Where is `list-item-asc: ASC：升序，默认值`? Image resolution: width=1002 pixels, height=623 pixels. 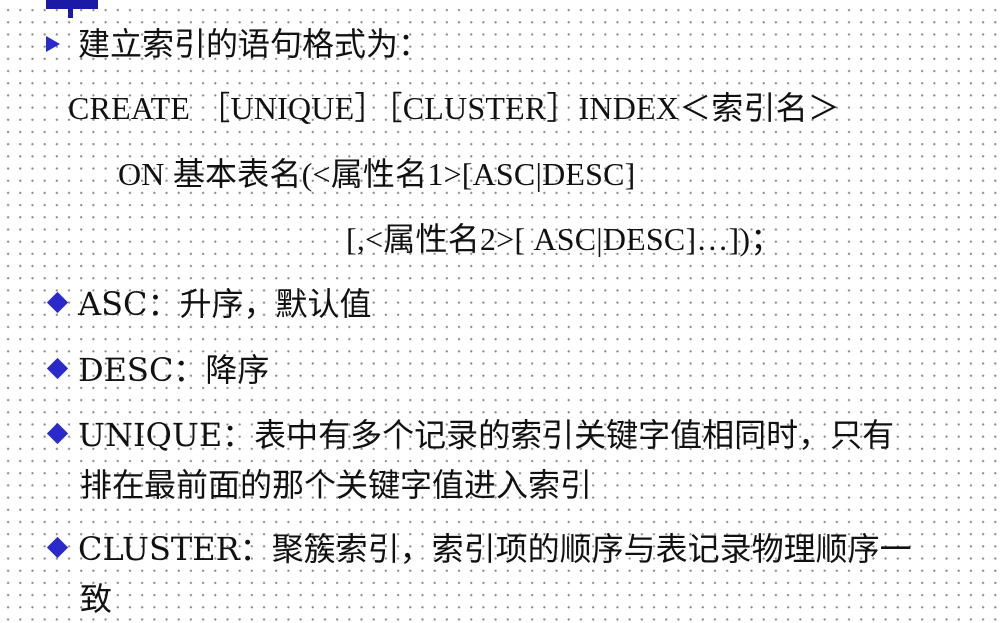 list-item-asc: ASC：升序，默认值 is located at coordinates (209, 304).